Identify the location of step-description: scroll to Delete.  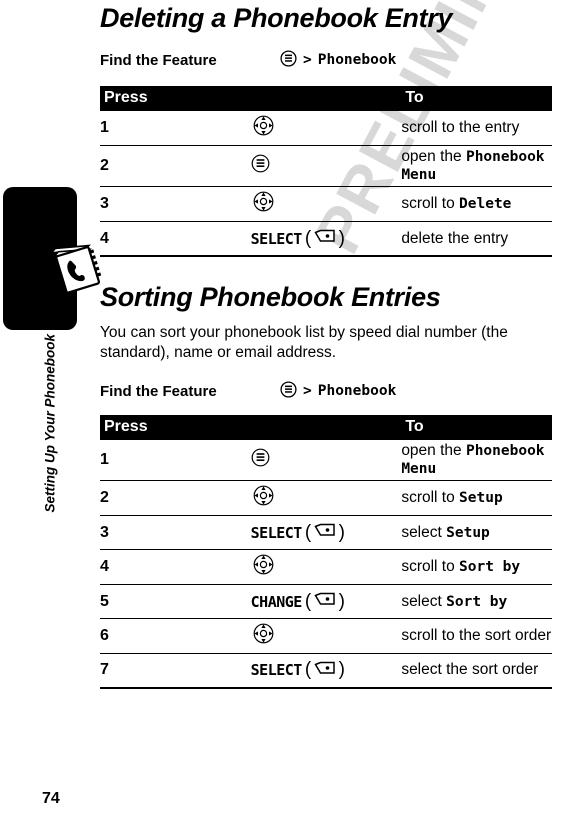
(476, 204).